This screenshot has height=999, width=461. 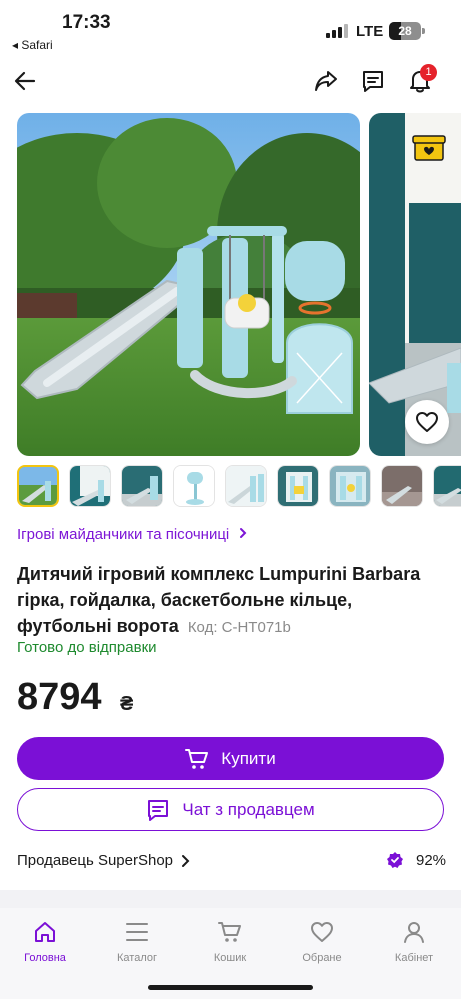 What do you see at coordinates (248, 758) in the screenshot?
I see `buy-button-label: Купити` at bounding box center [248, 758].